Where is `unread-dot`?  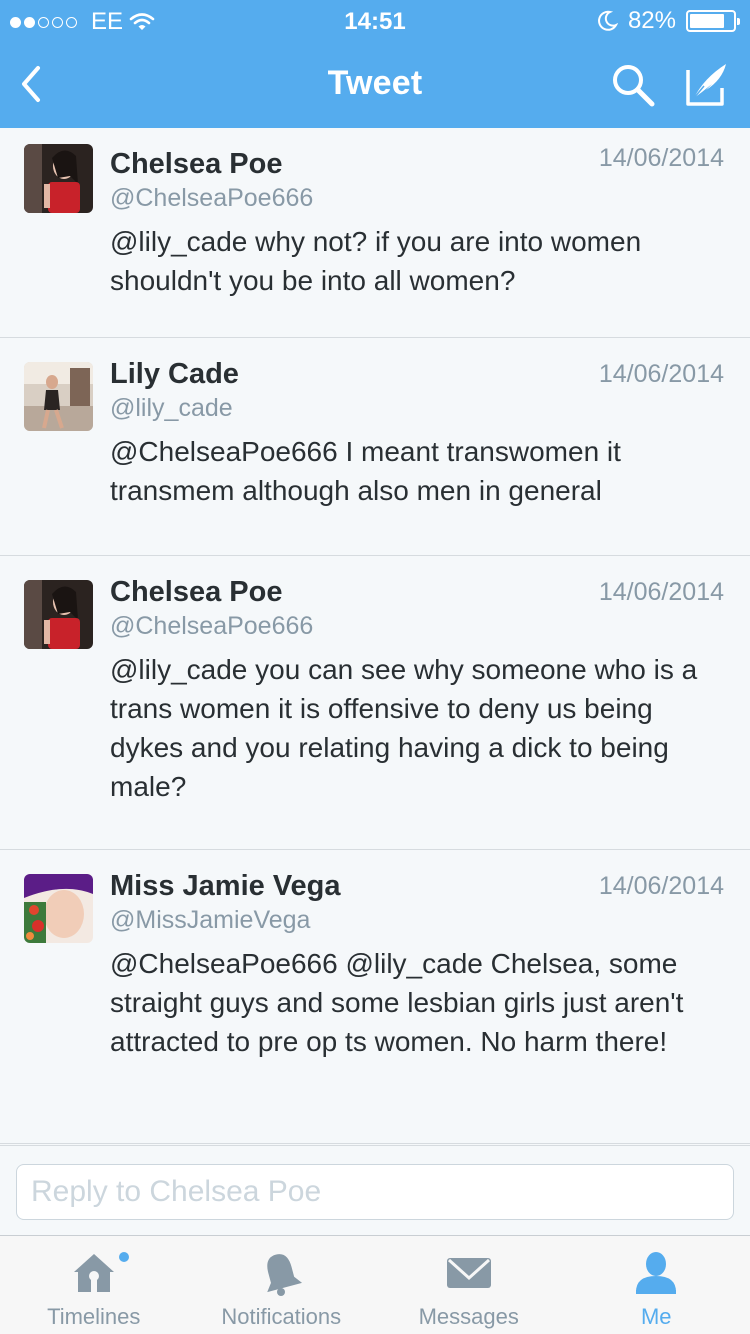
unread-dot is located at coordinates (124, 1257).